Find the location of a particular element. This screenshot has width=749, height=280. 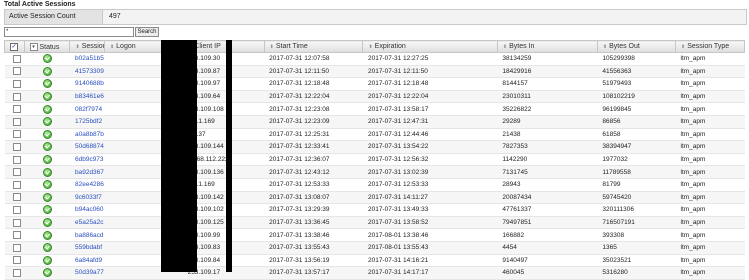

bytes-out-value: 61858 is located at coordinates (611, 134).